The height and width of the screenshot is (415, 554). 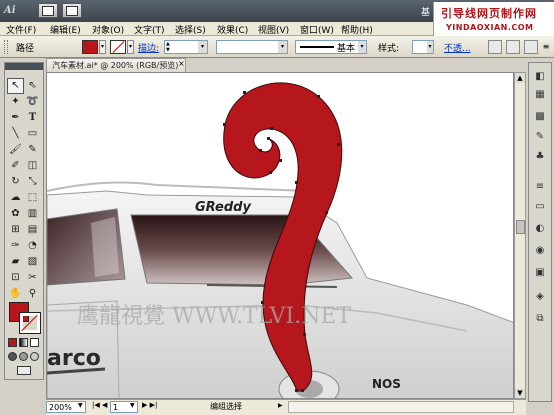 What do you see at coordinates (520, 393) in the screenshot?
I see `scroll-down-arrow-icon: ▼` at bounding box center [520, 393].